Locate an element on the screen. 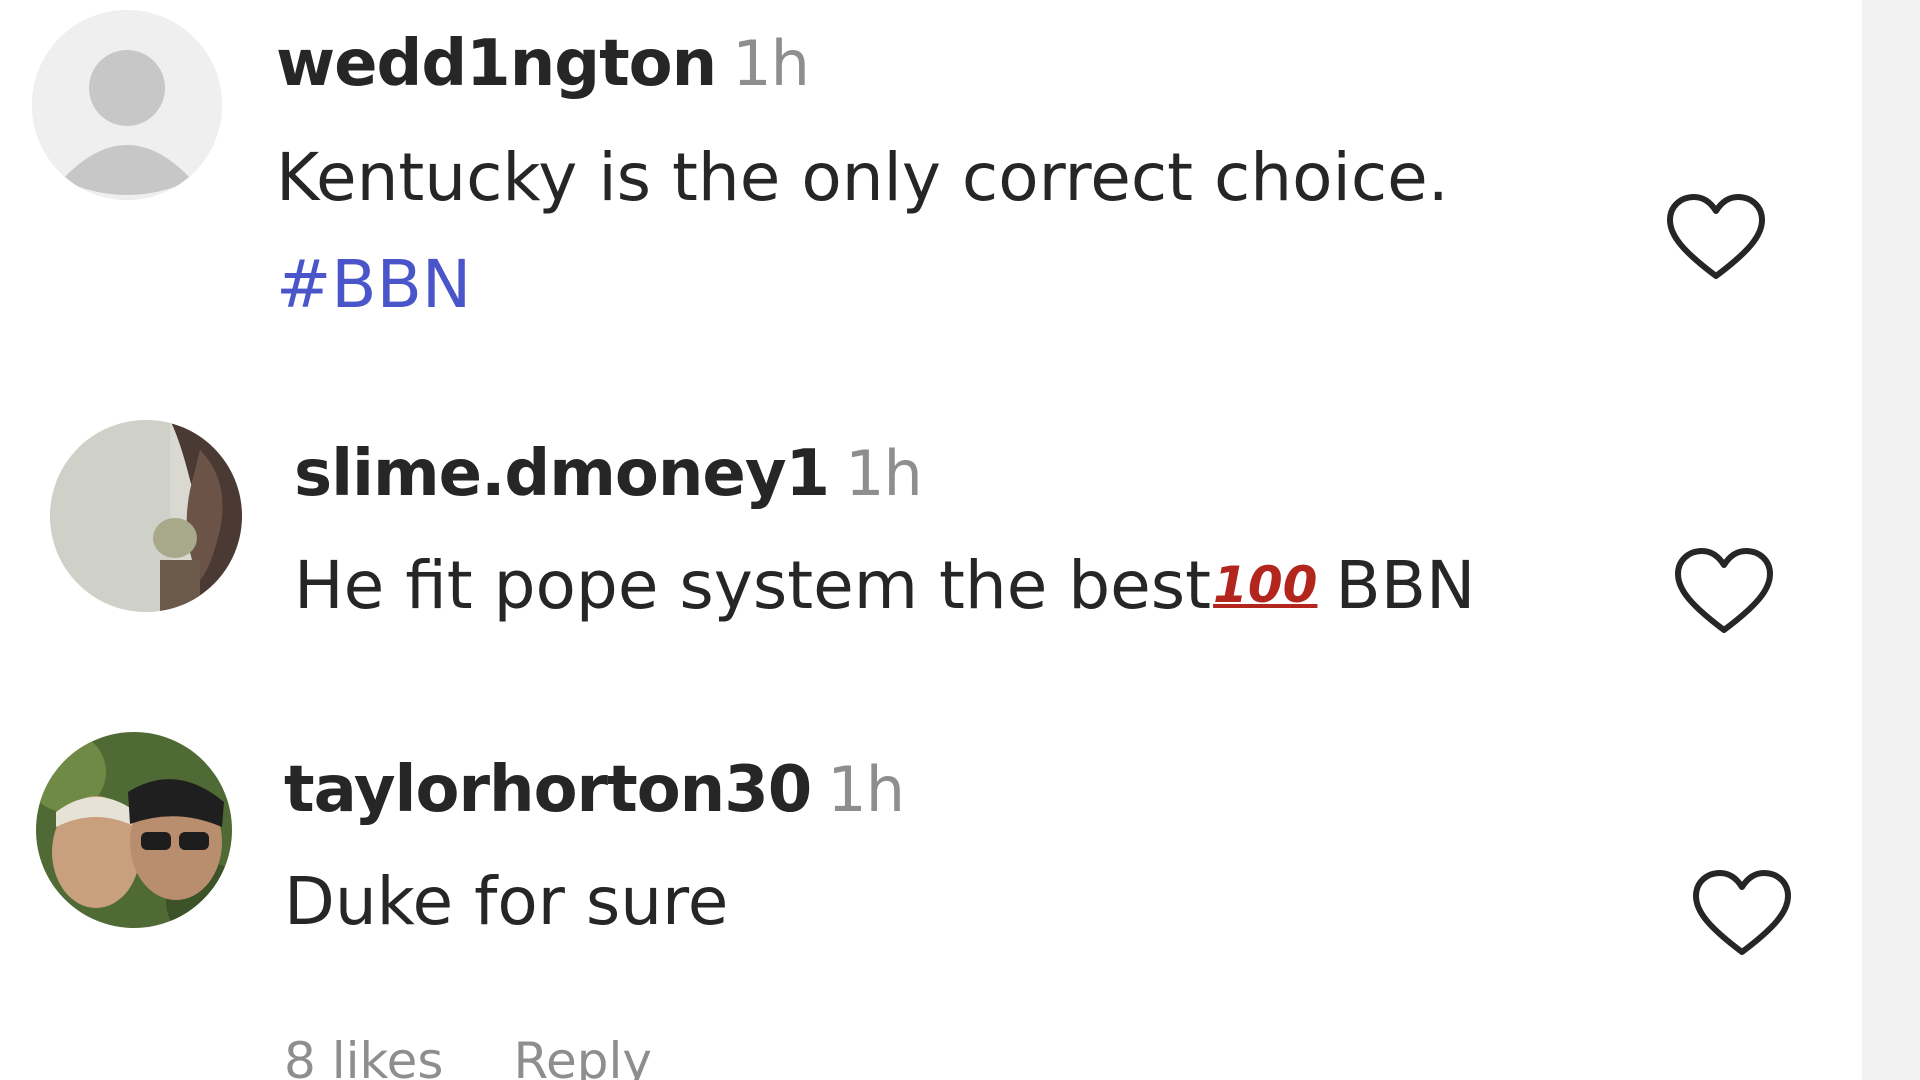 Image resolution: width=1920 pixels, height=1080 pixels. hundred-points-icon: 100 is located at coordinates (1265, 585).